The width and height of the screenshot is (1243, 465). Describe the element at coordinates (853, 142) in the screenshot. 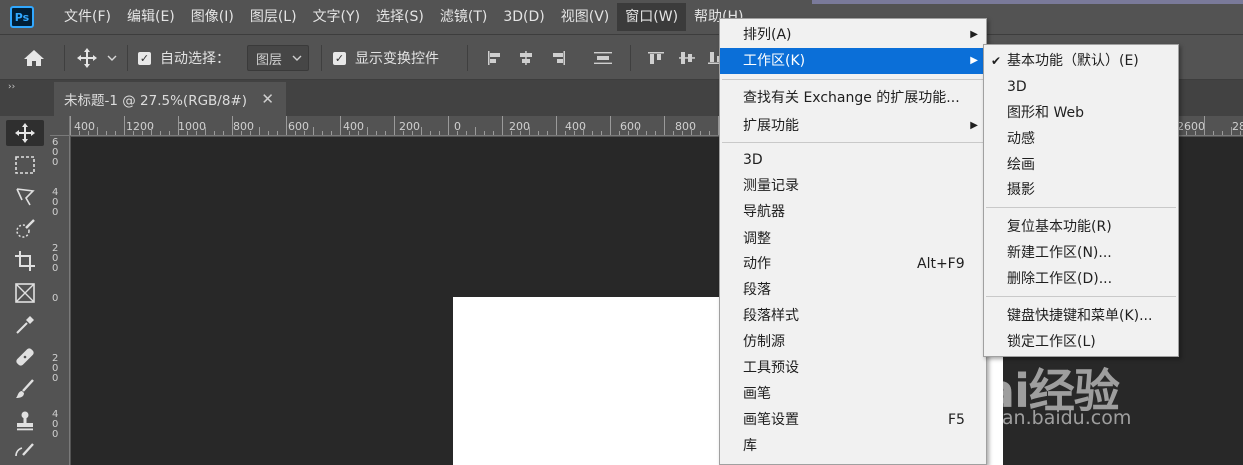

I see `menu-separator` at that location.